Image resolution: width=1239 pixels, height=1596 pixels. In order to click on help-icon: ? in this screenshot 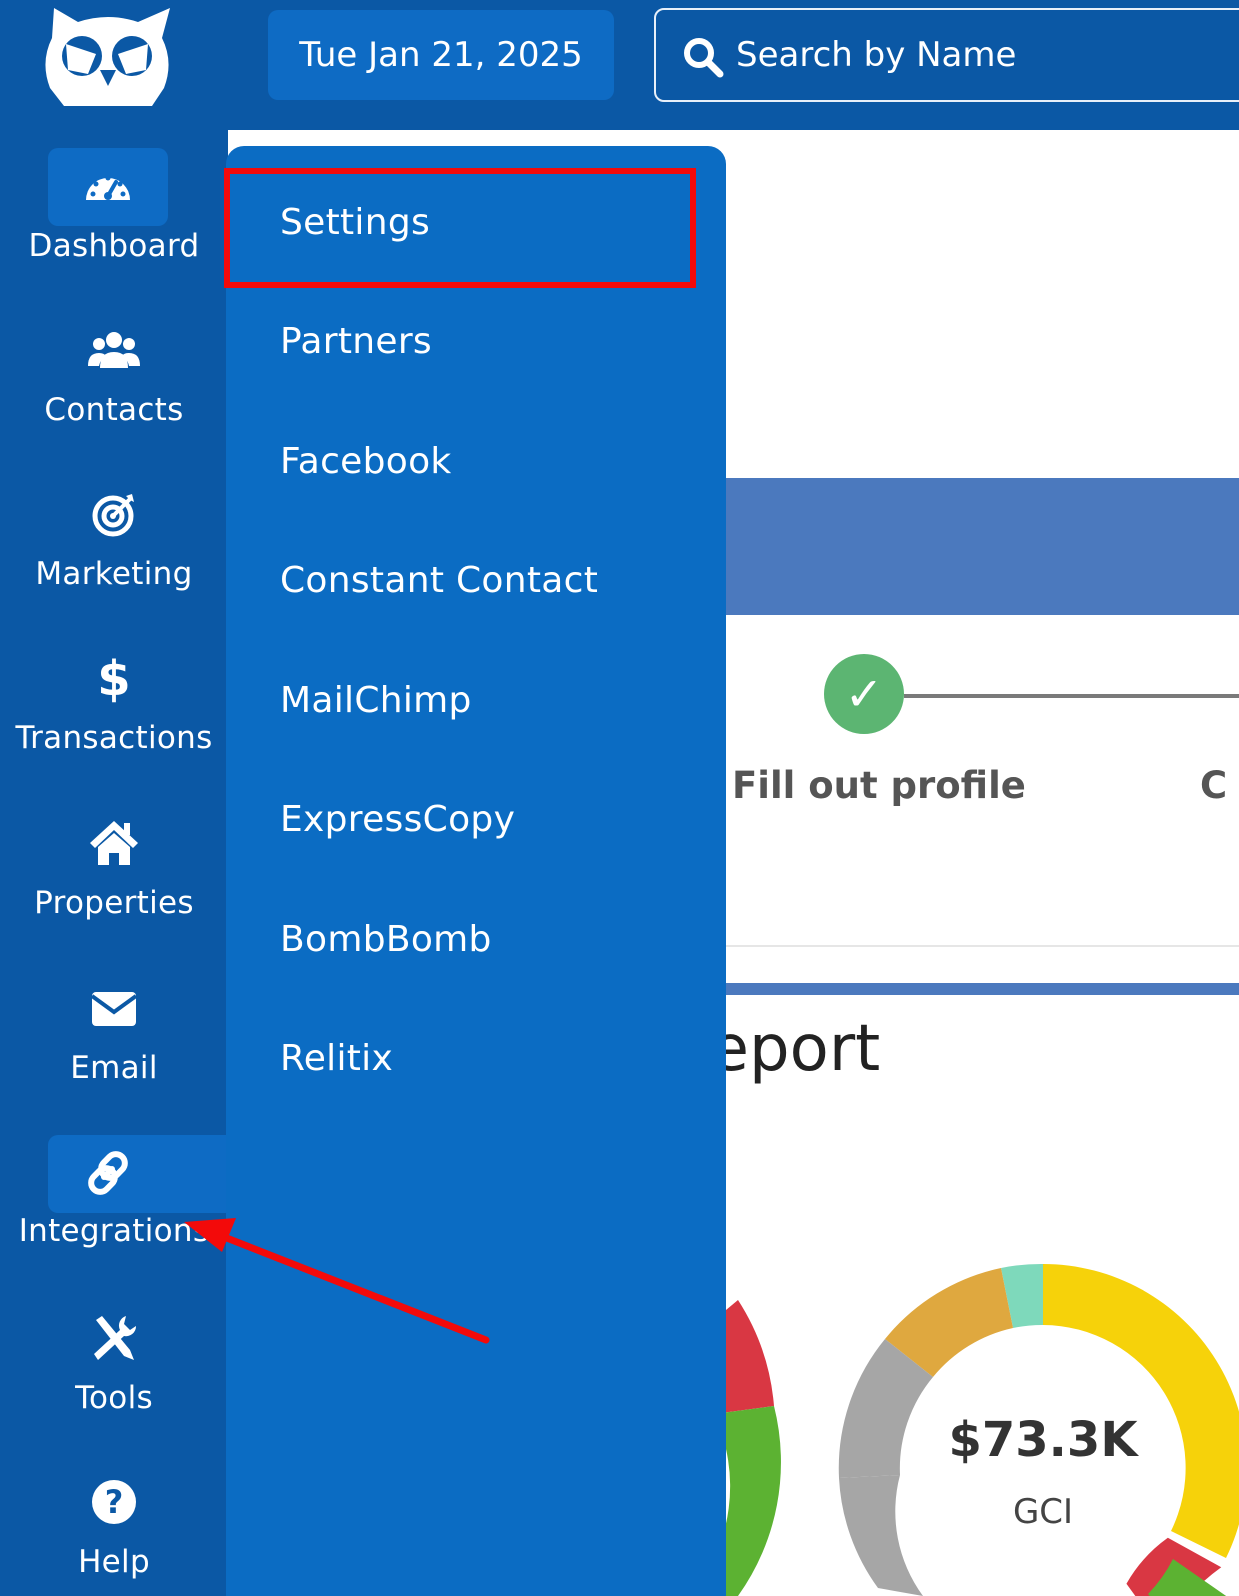, I will do `click(114, 1502)`.